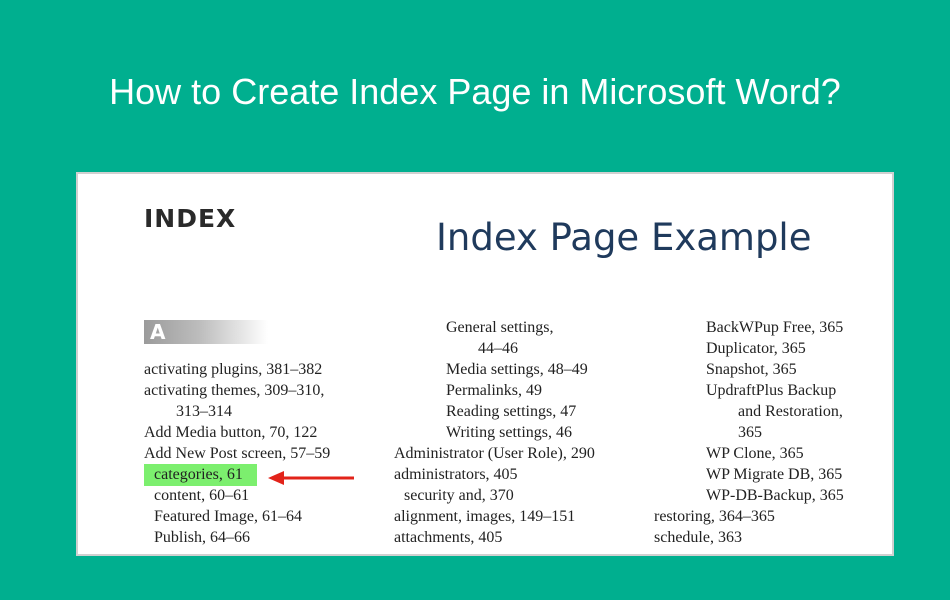 This screenshot has height=600, width=950. I want to click on index-entry: and Restoration,, so click(790, 411).